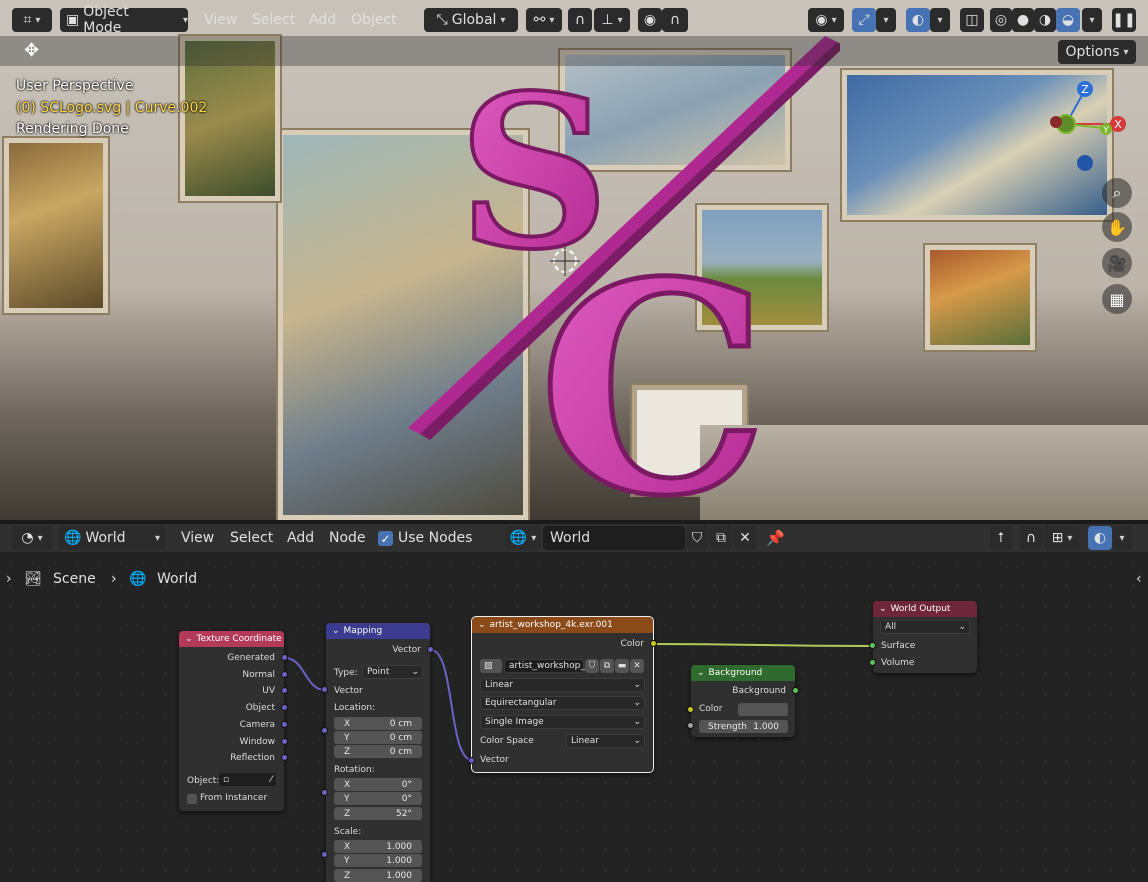 The width and height of the screenshot is (1148, 882). What do you see at coordinates (177, 579) in the screenshot?
I see `breadcrumb-world: World` at bounding box center [177, 579].